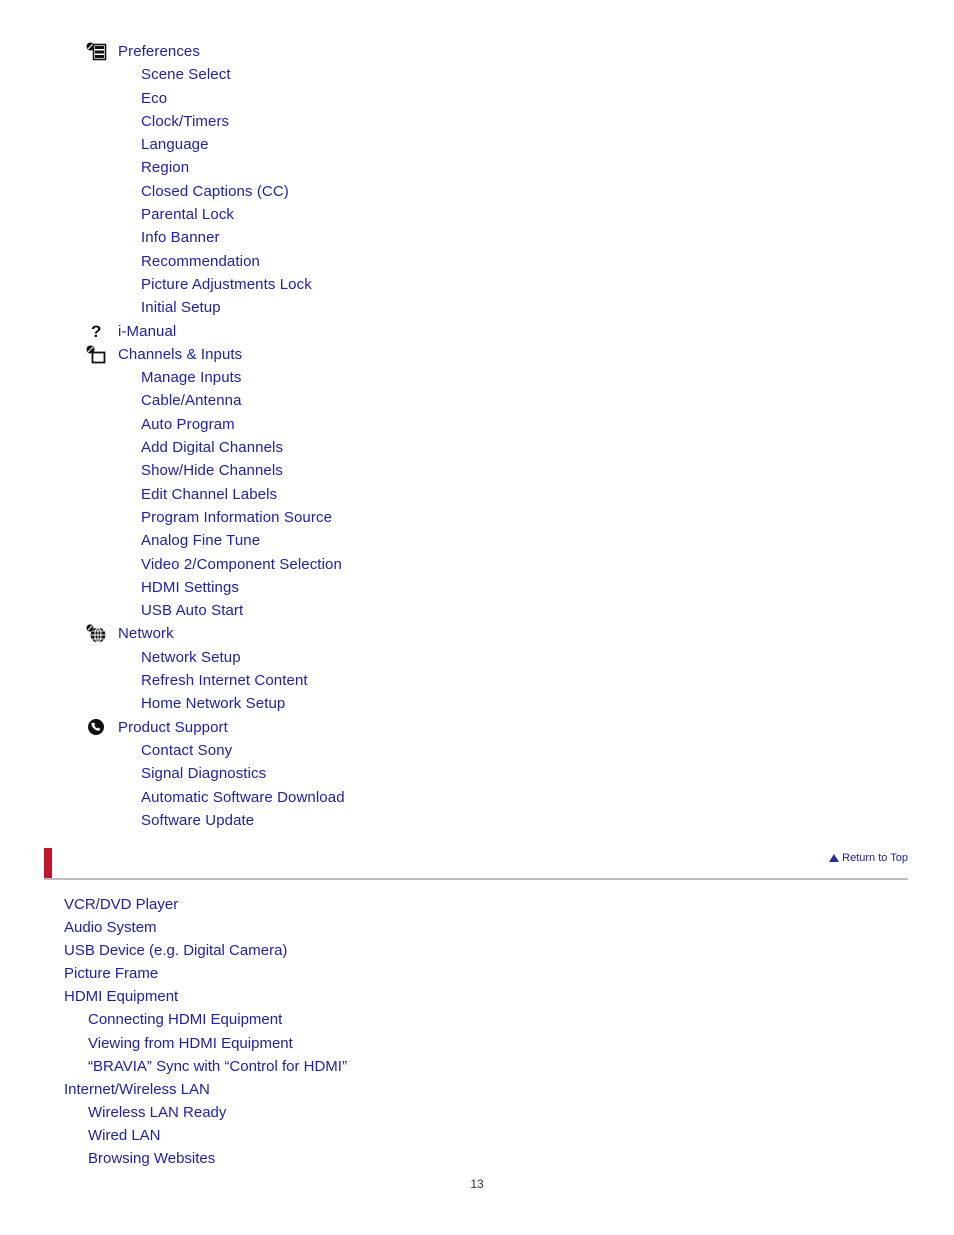 This screenshot has width=954, height=1235. What do you see at coordinates (243, 797) in the screenshot?
I see `toc-item-label: Automatic Software Download` at bounding box center [243, 797].